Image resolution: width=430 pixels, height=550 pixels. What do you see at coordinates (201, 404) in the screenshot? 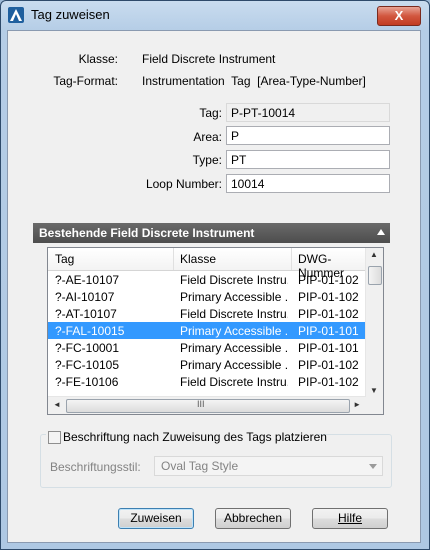
I see `scroll-grip-icon: III` at bounding box center [201, 404].